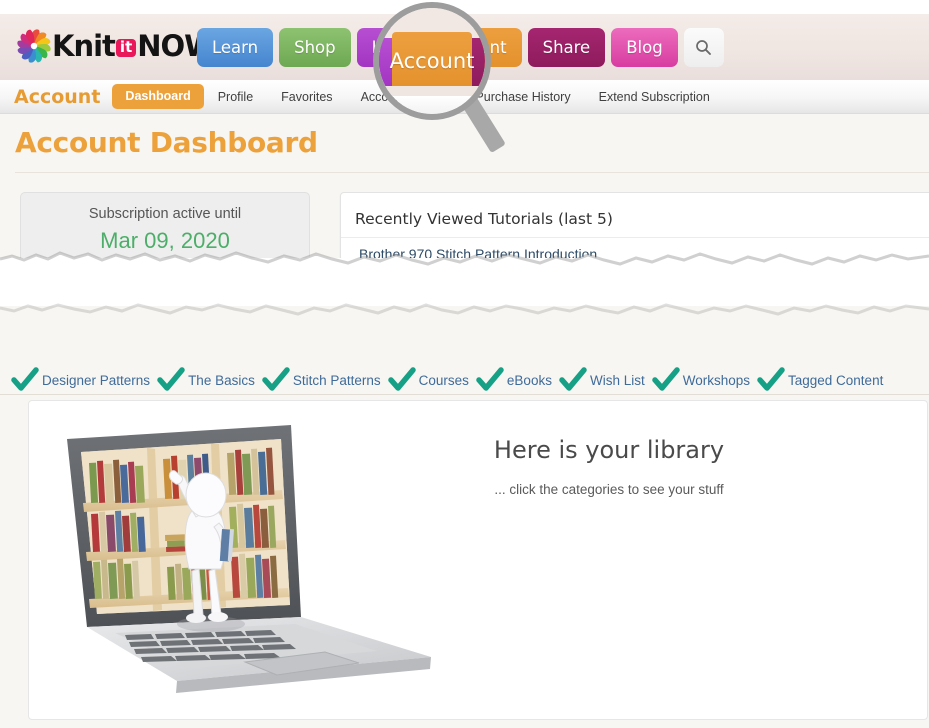 Image resolution: width=929 pixels, height=728 pixels. Describe the element at coordinates (158, 96) in the screenshot. I see `subnav-item-dashboard: Dashboard` at that location.